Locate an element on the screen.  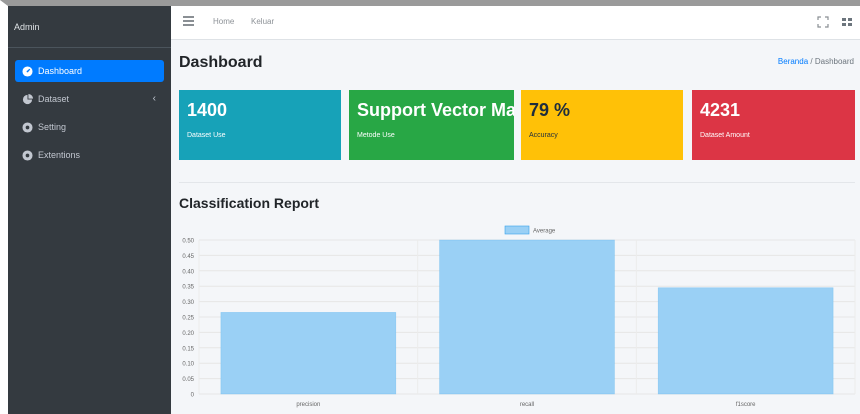
breadcrumb-link-beranda: Beranda is located at coordinates (793, 61).